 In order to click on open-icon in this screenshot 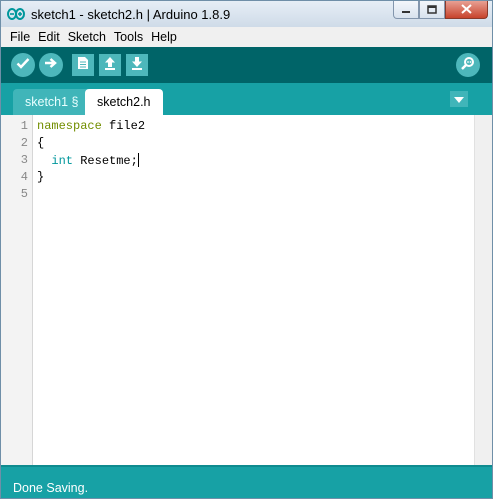, I will do `click(110, 65)`.